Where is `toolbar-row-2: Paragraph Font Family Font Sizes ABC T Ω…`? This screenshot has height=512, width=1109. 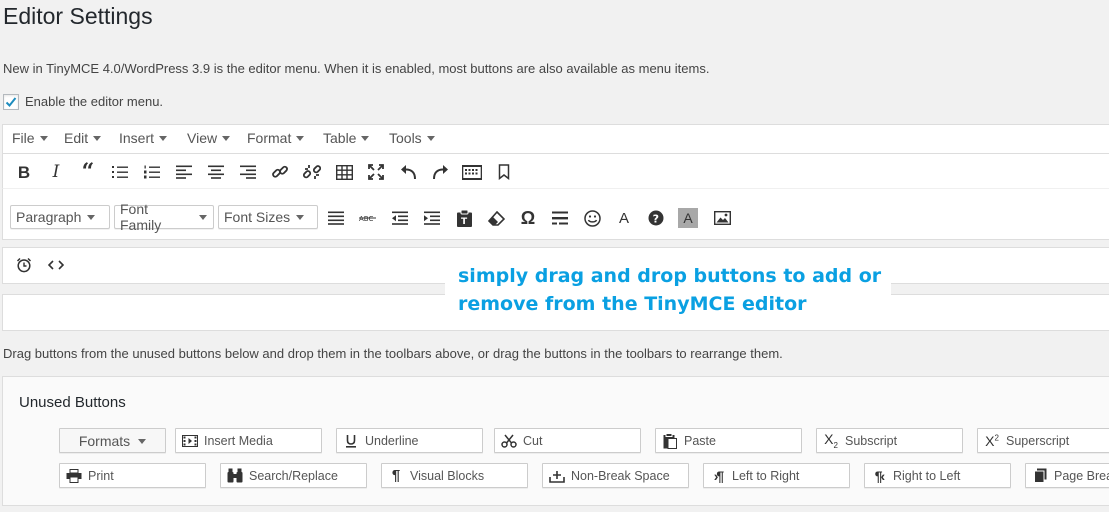
toolbar-row-2: Paragraph Font Family Font Sizes ABC T Ω… is located at coordinates (555, 214).